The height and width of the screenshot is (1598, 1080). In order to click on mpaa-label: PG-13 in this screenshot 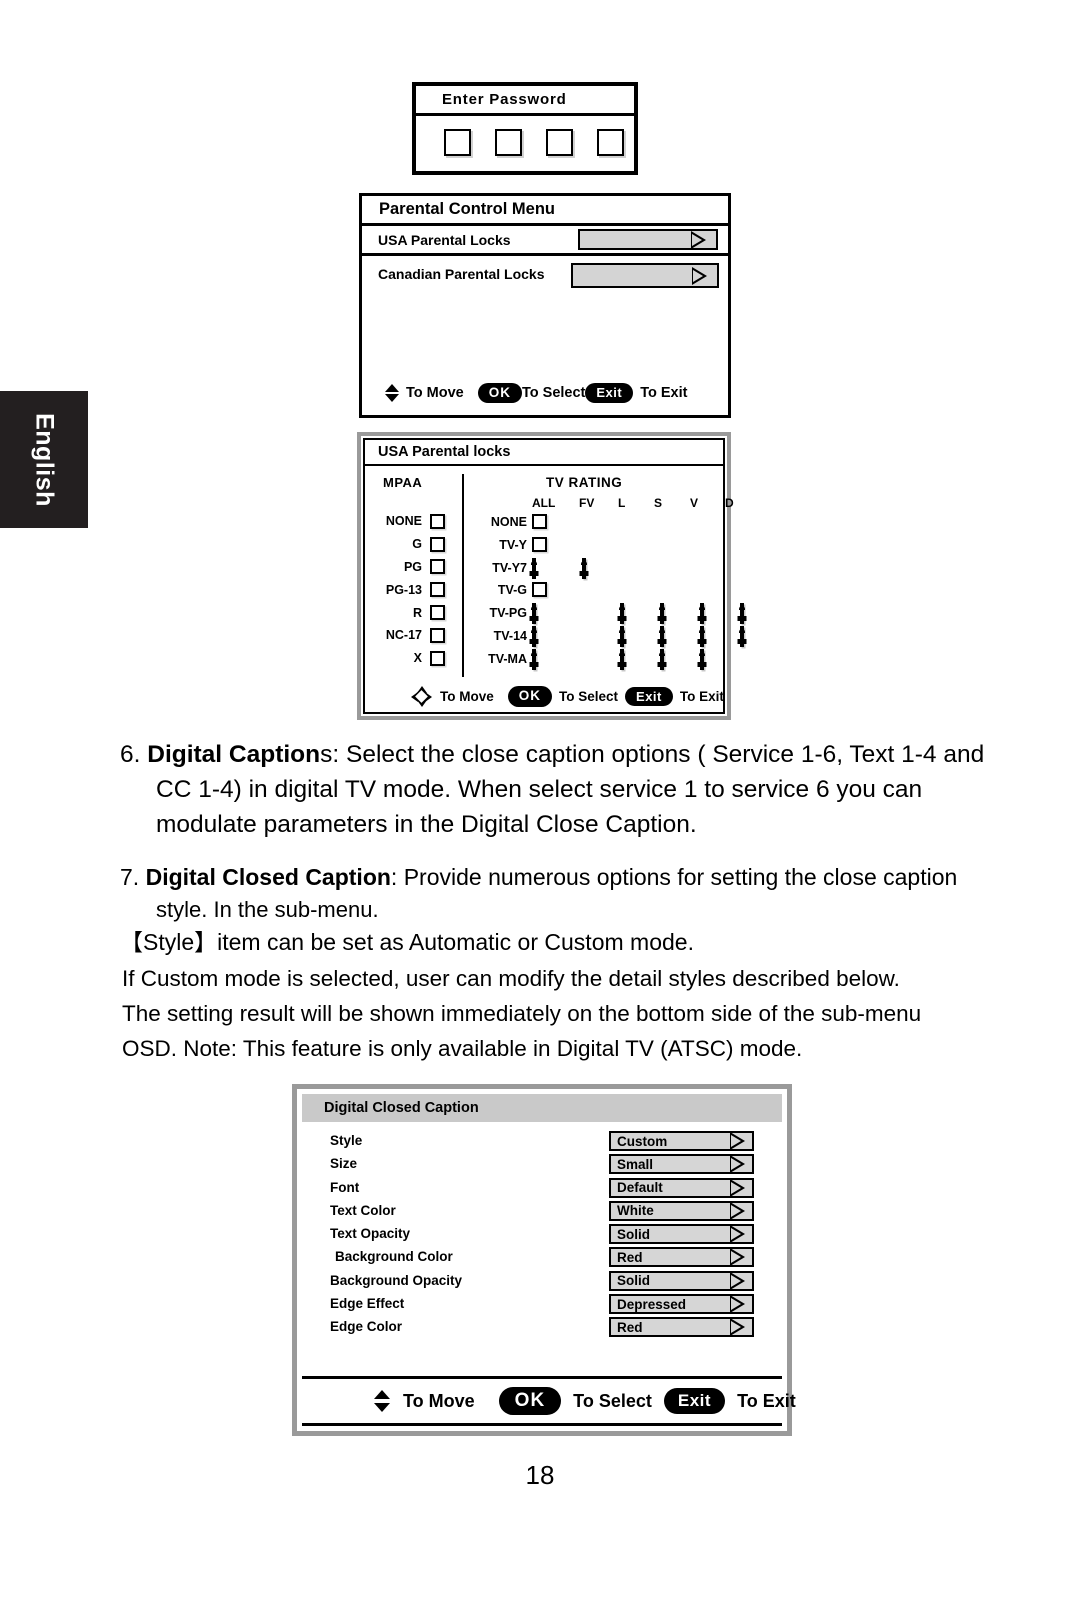, I will do `click(403, 589)`.